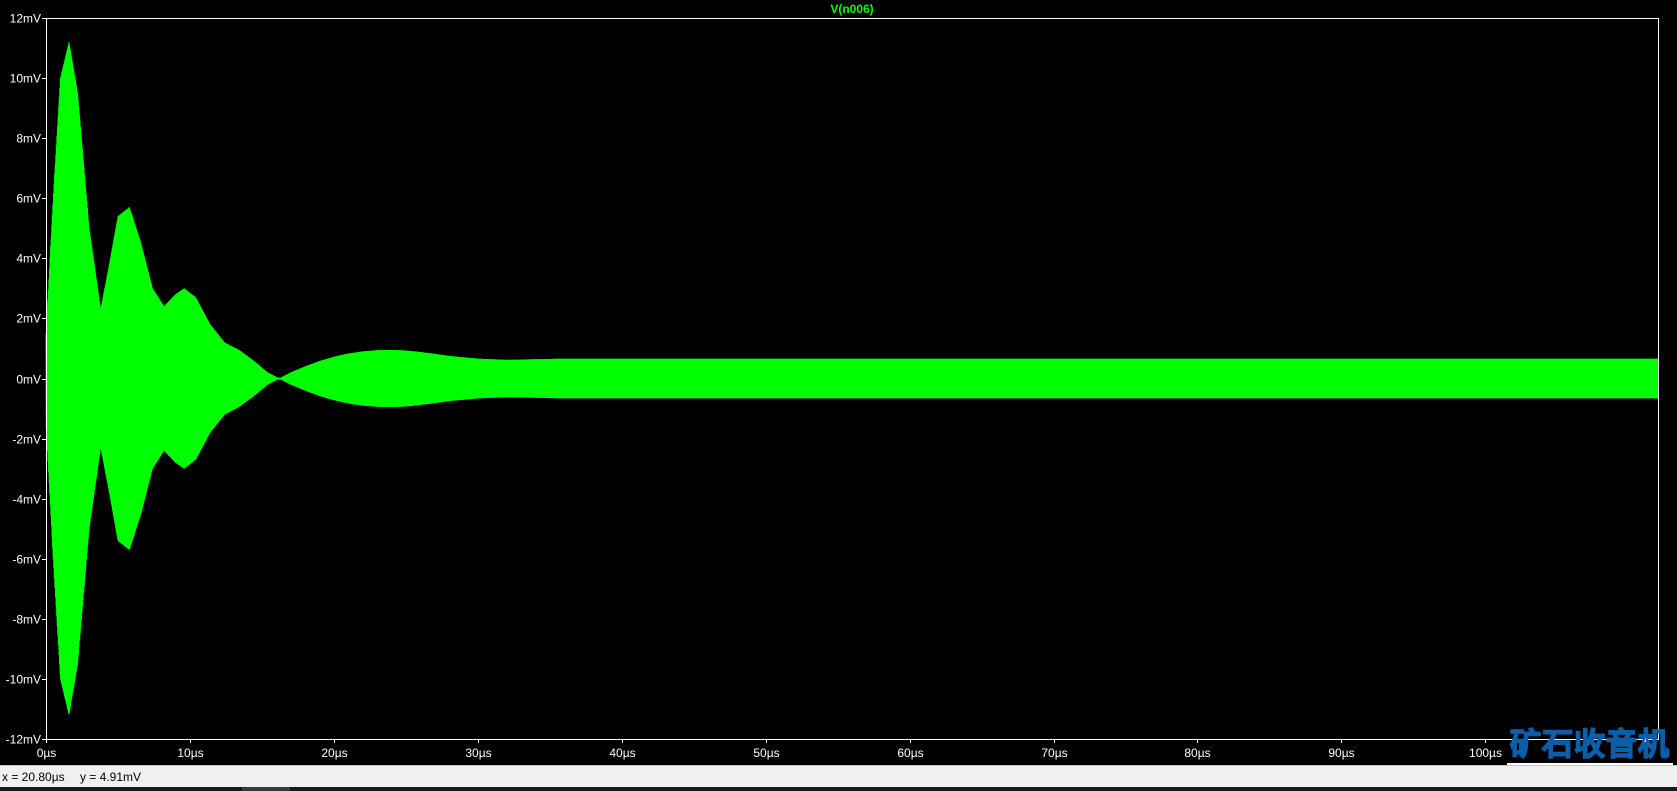 Image resolution: width=1677 pixels, height=791 pixels. I want to click on y-tick-label: 12mV, so click(25, 19).